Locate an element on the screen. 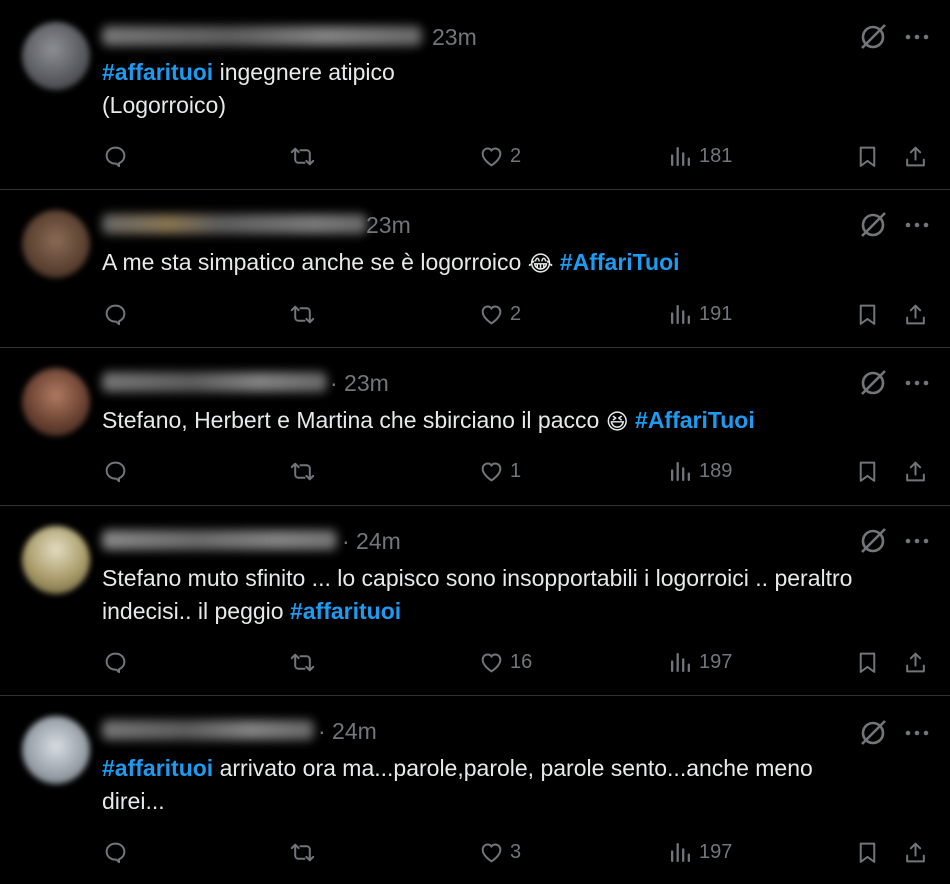 This screenshot has width=950, height=884. views-button: 181 is located at coordinates (700, 156).